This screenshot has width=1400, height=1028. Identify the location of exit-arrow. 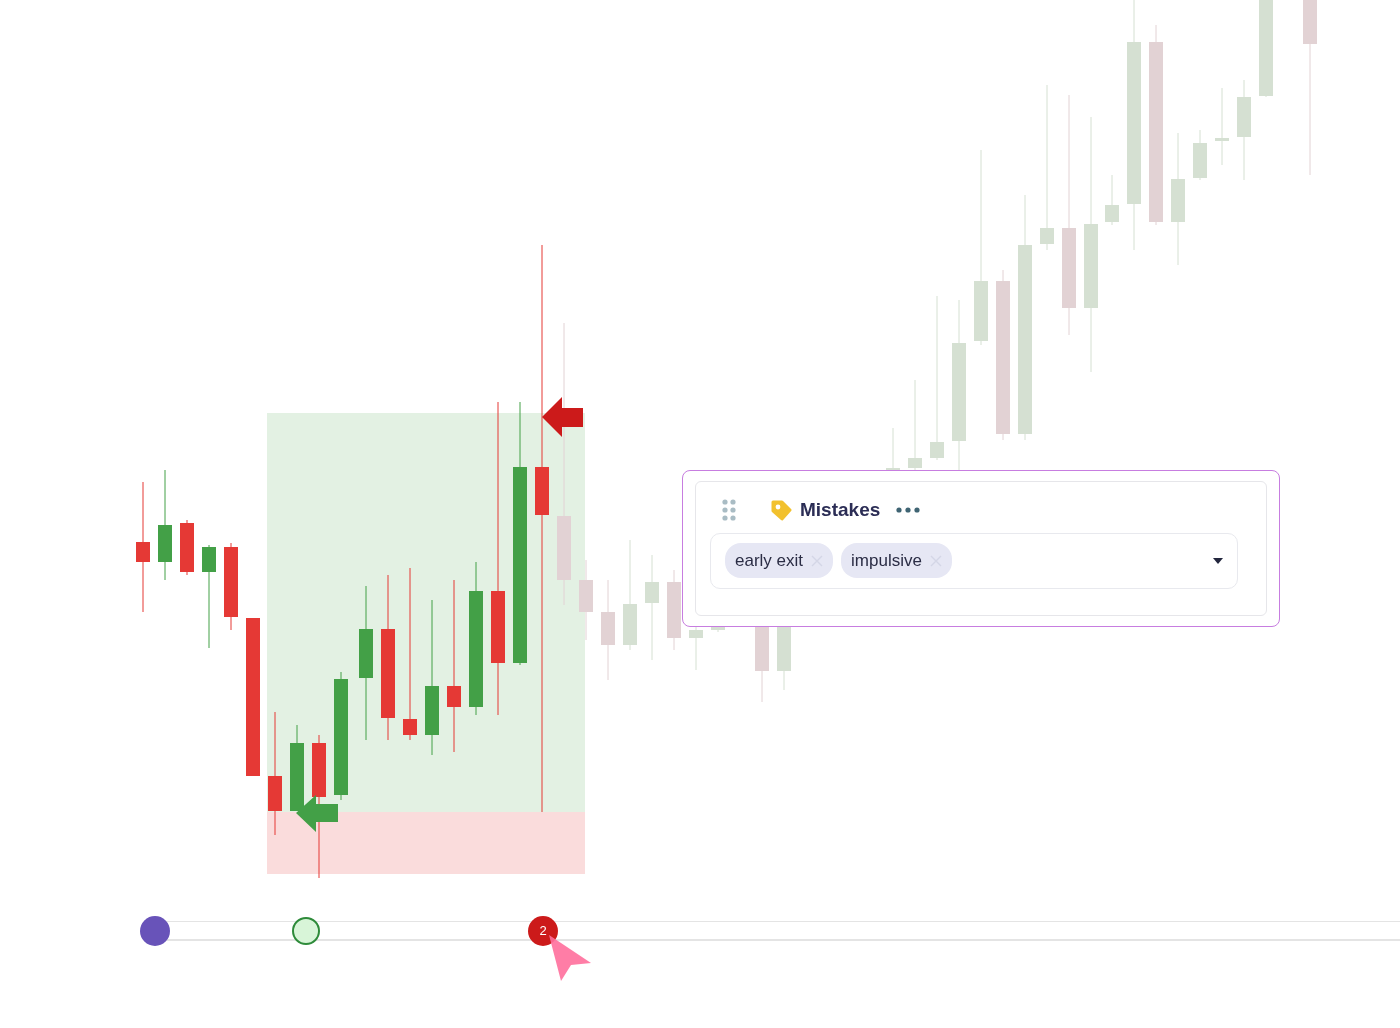
(562, 417).